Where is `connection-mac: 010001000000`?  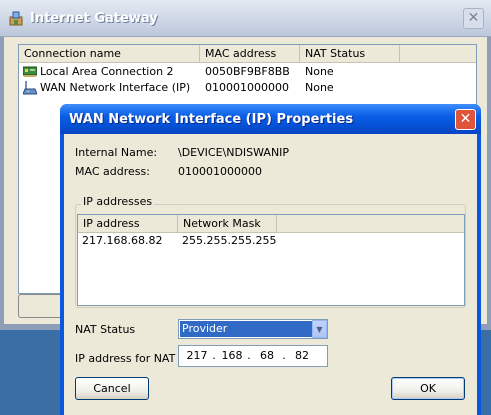 connection-mac: 010001000000 is located at coordinates (247, 87).